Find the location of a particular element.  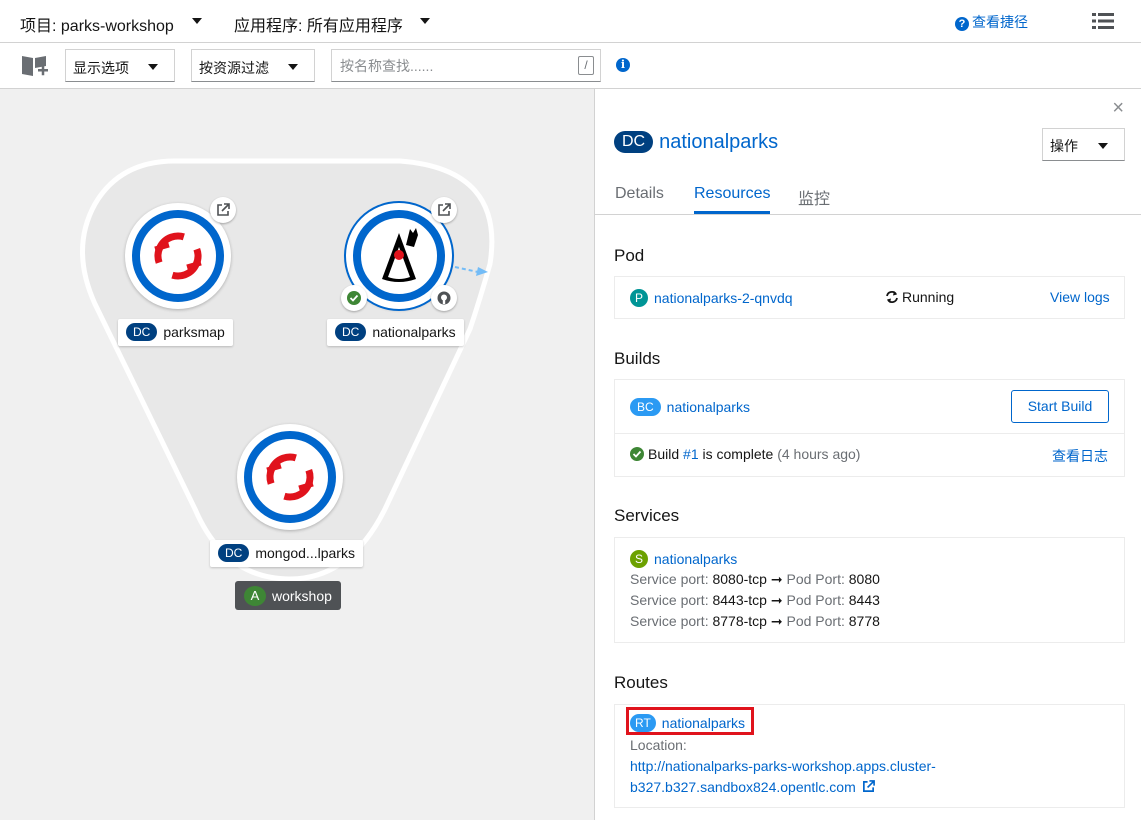

divider is located at coordinates (869, 433).